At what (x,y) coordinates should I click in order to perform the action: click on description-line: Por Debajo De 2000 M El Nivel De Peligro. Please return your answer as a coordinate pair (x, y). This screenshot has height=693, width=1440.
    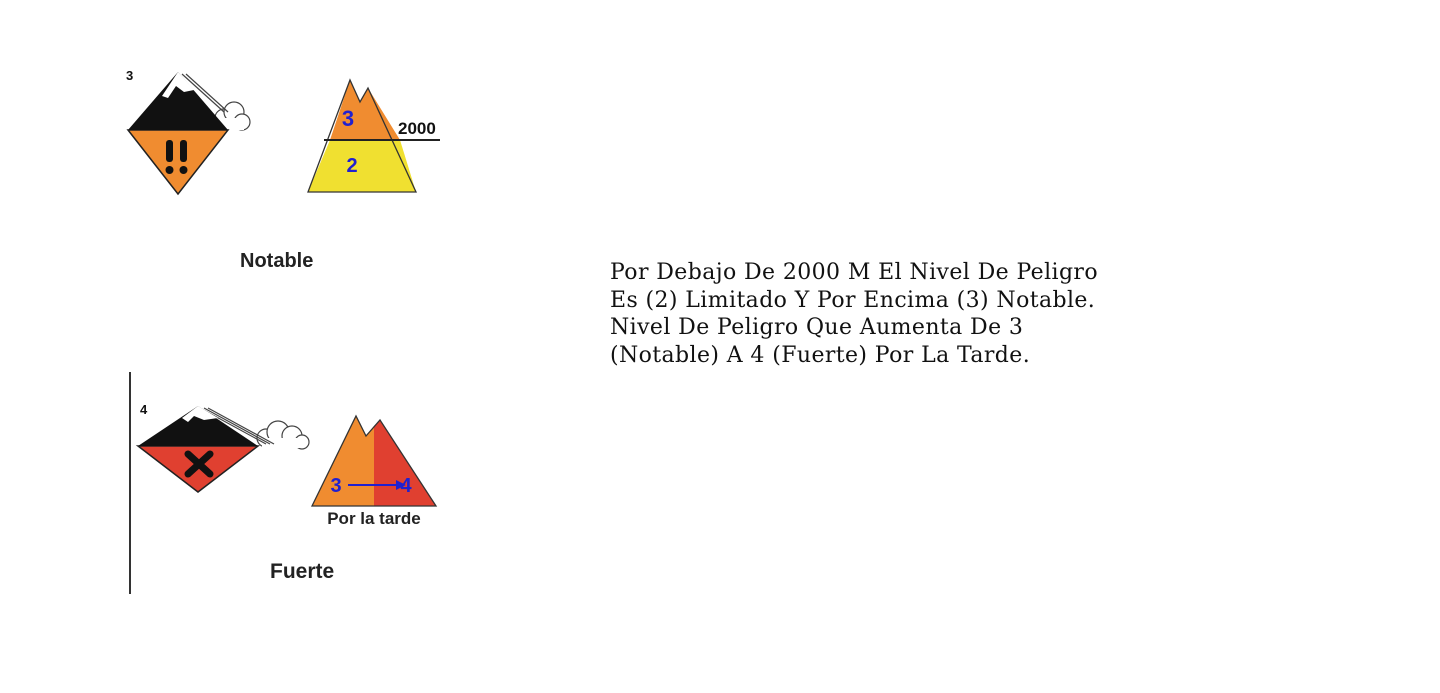
    Looking at the image, I should click on (854, 272).